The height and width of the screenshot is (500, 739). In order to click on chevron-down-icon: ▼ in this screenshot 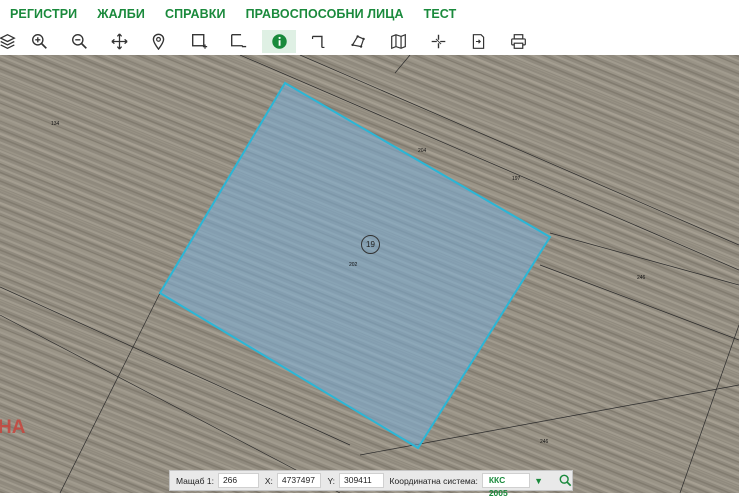, I will do `click(538, 481)`.